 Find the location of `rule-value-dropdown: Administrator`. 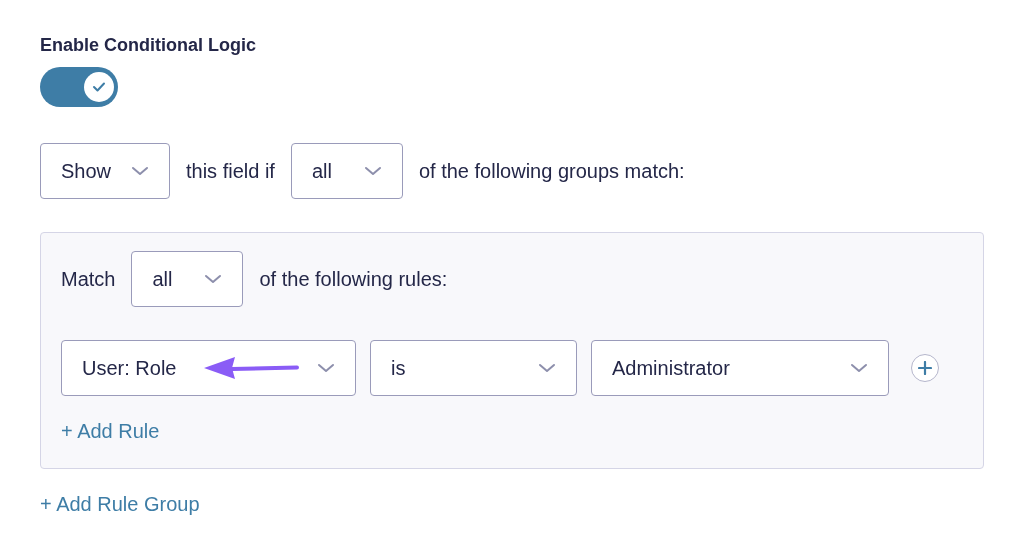

rule-value-dropdown: Administrator is located at coordinates (740, 368).